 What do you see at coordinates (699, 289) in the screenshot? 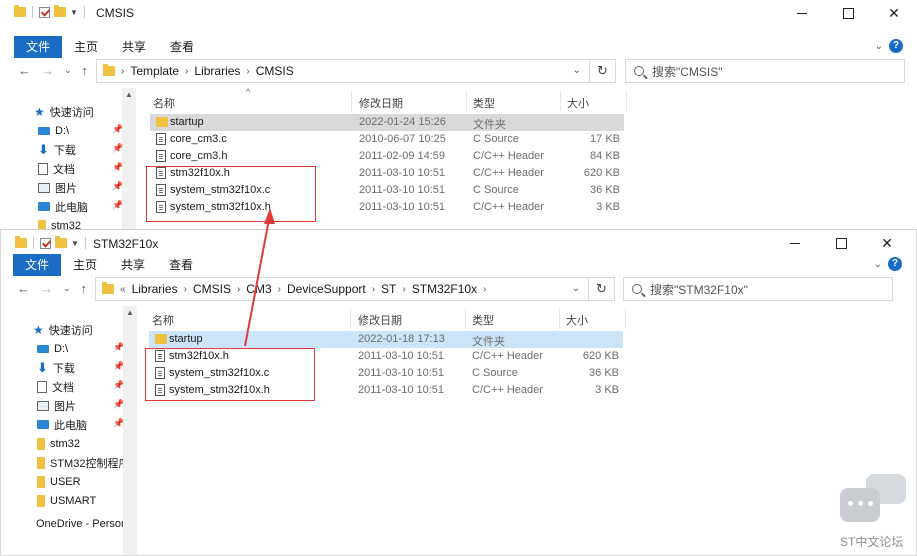
I see `search-input: 搜索"STM32F10x"` at bounding box center [699, 289].